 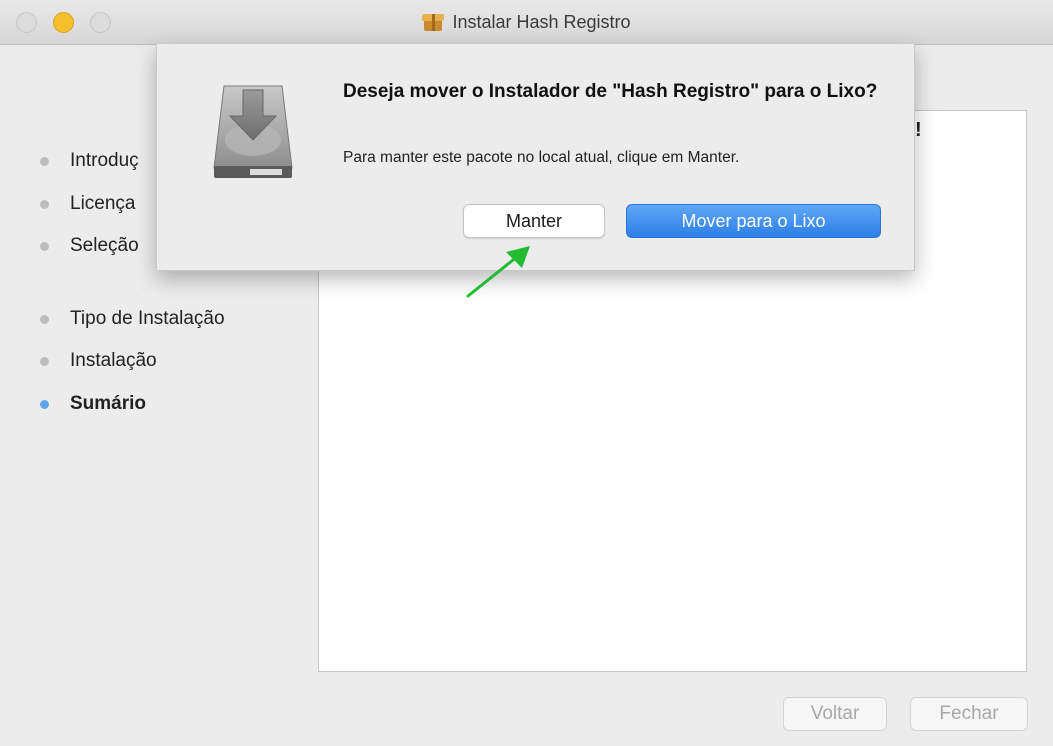 What do you see at coordinates (253, 131) in the screenshot?
I see `installer-disk-icon` at bounding box center [253, 131].